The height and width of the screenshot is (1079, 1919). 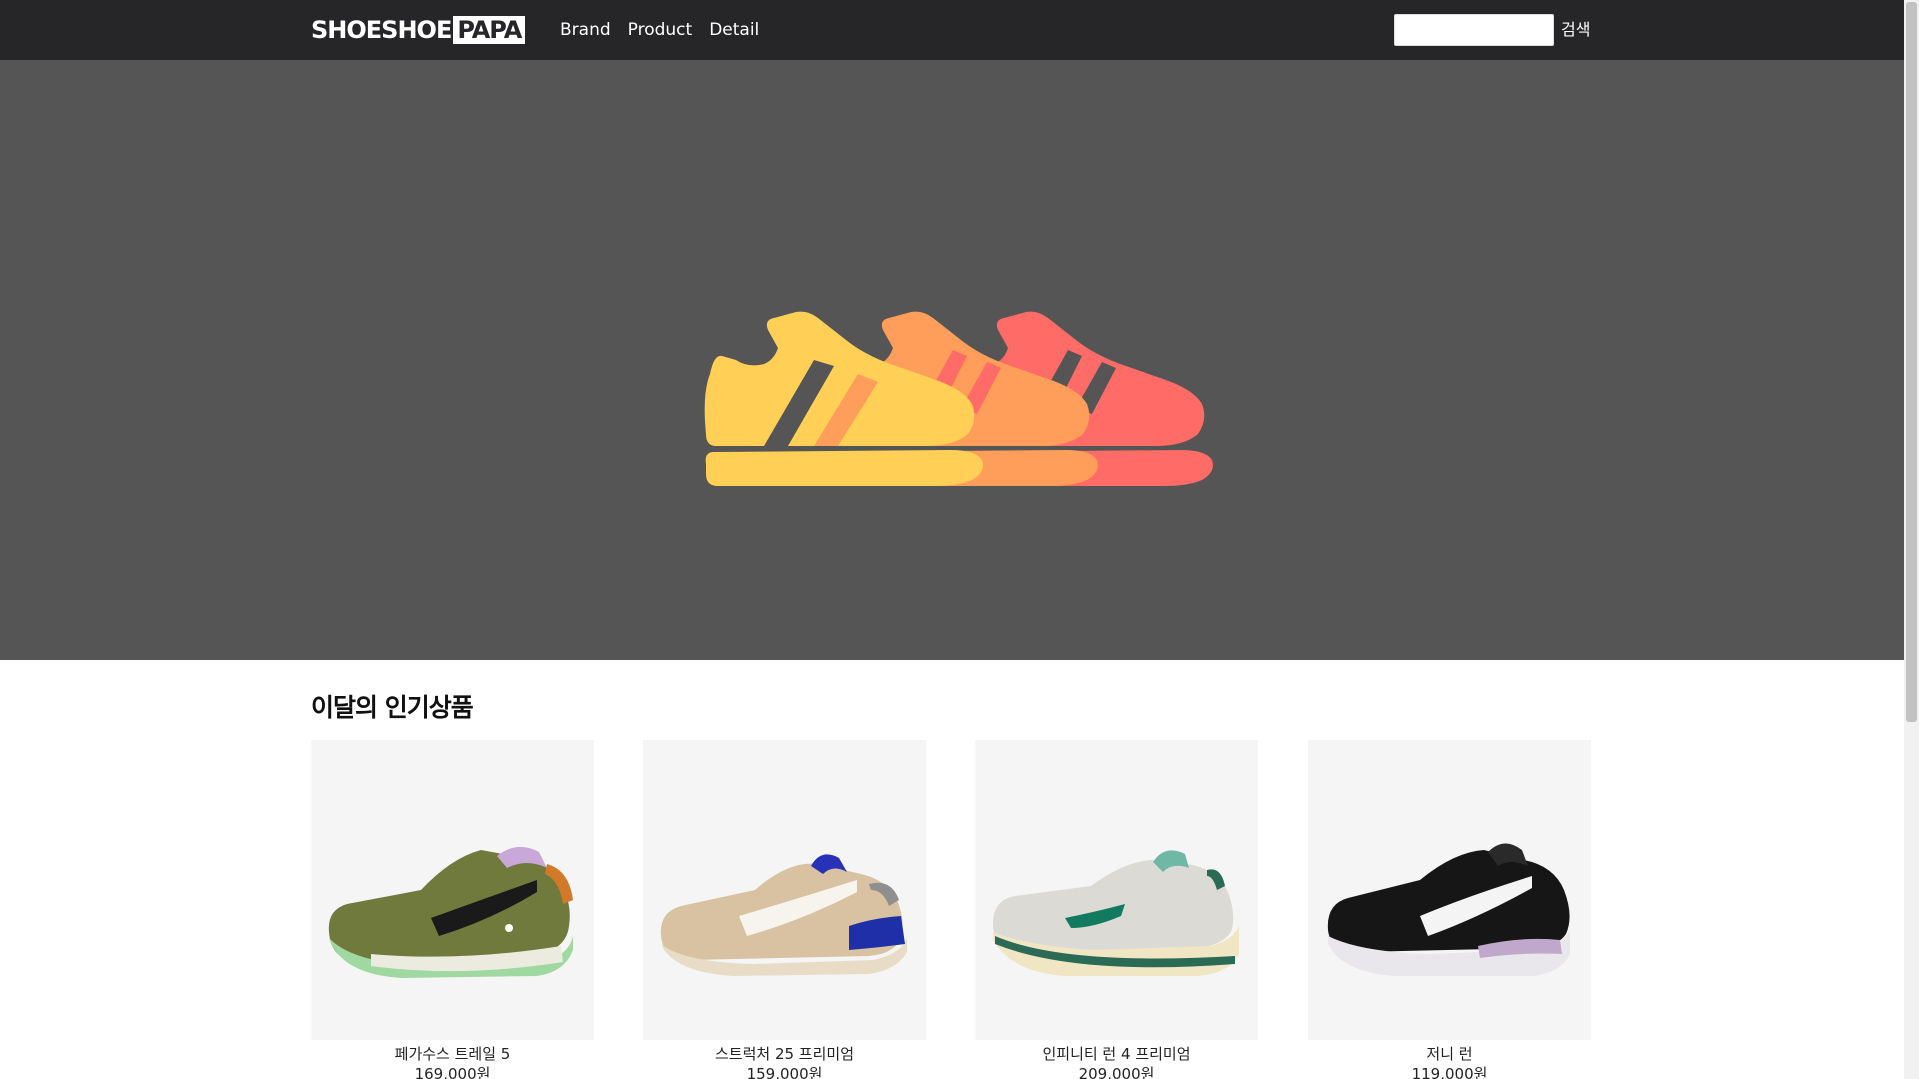 I want to click on page-scrollbar, so click(x=1911, y=539).